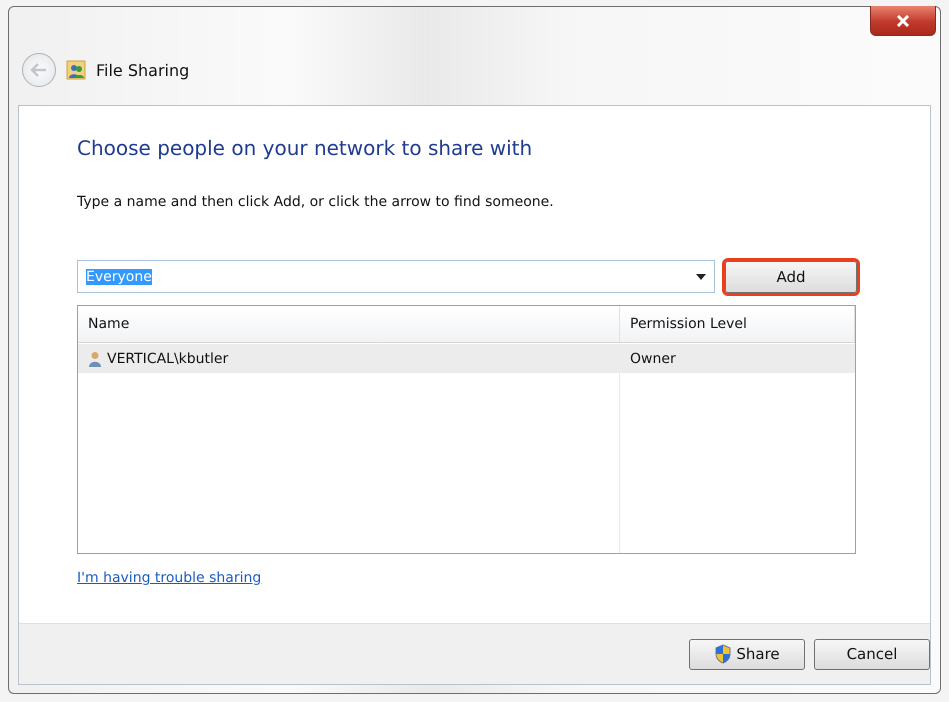  What do you see at coordinates (95, 358) in the screenshot?
I see `user-icon` at bounding box center [95, 358].